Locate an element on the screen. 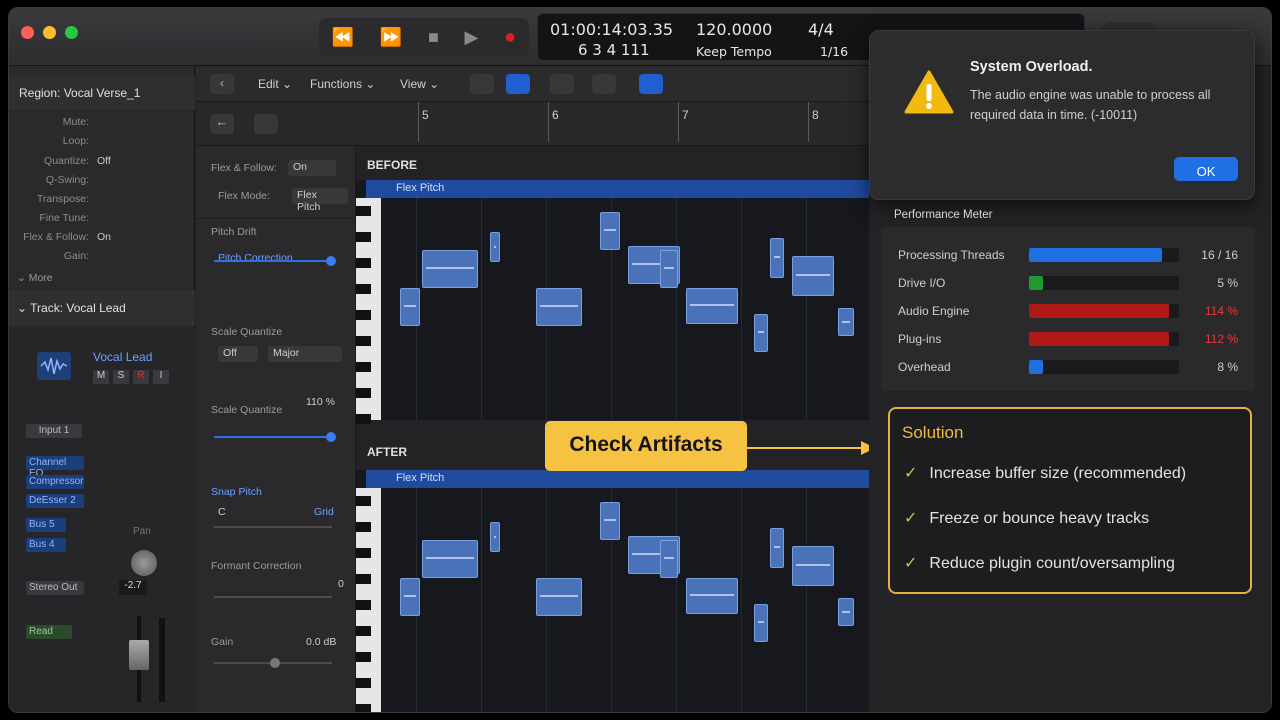 This screenshot has height=720, width=1280. plugin-slot-deesser: DeEsser 2 is located at coordinates (55, 501).